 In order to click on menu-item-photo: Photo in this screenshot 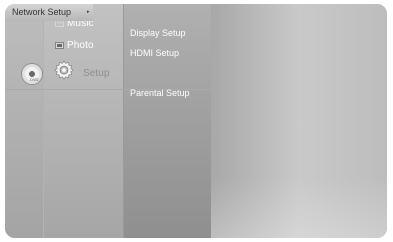, I will do `click(80, 45)`.